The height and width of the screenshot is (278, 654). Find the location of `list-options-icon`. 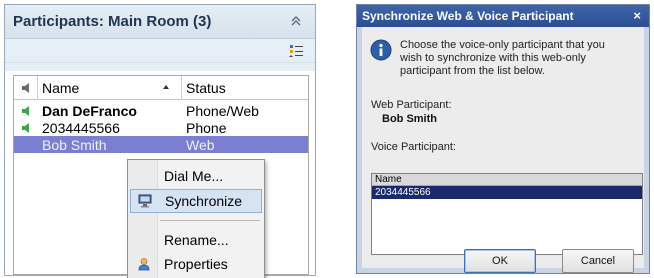

list-options-icon is located at coordinates (297, 51).